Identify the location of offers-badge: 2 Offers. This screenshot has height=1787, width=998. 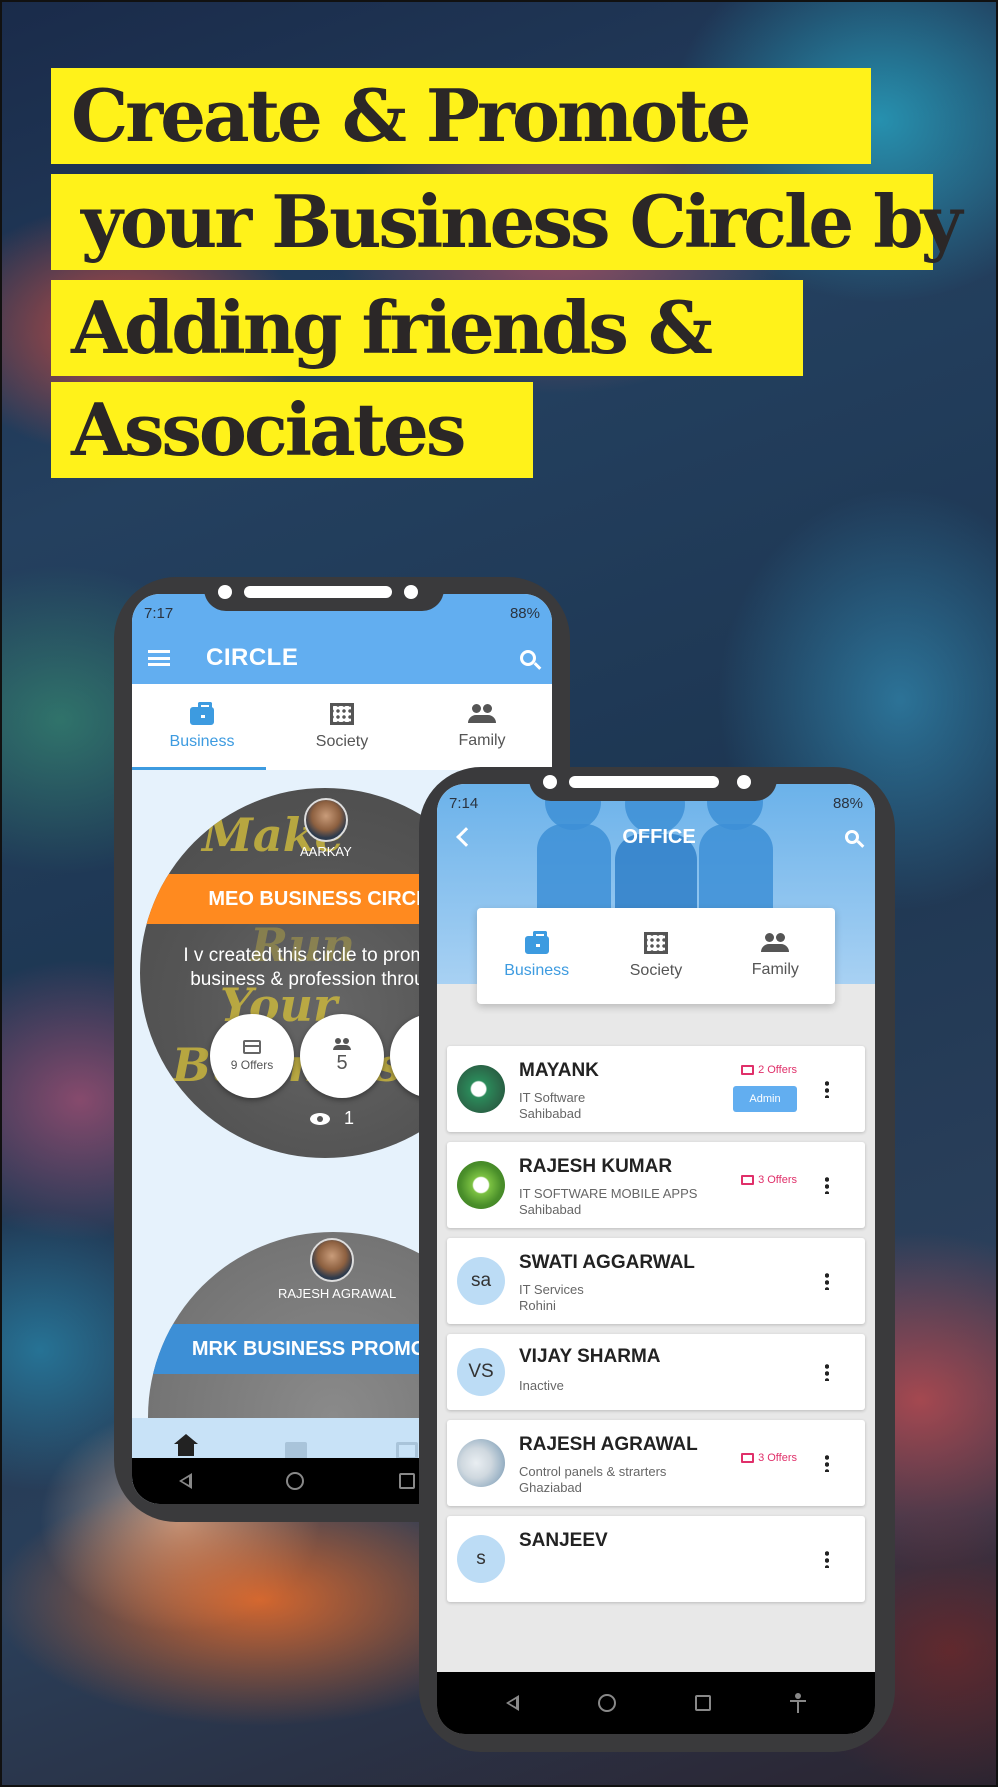
(769, 1070).